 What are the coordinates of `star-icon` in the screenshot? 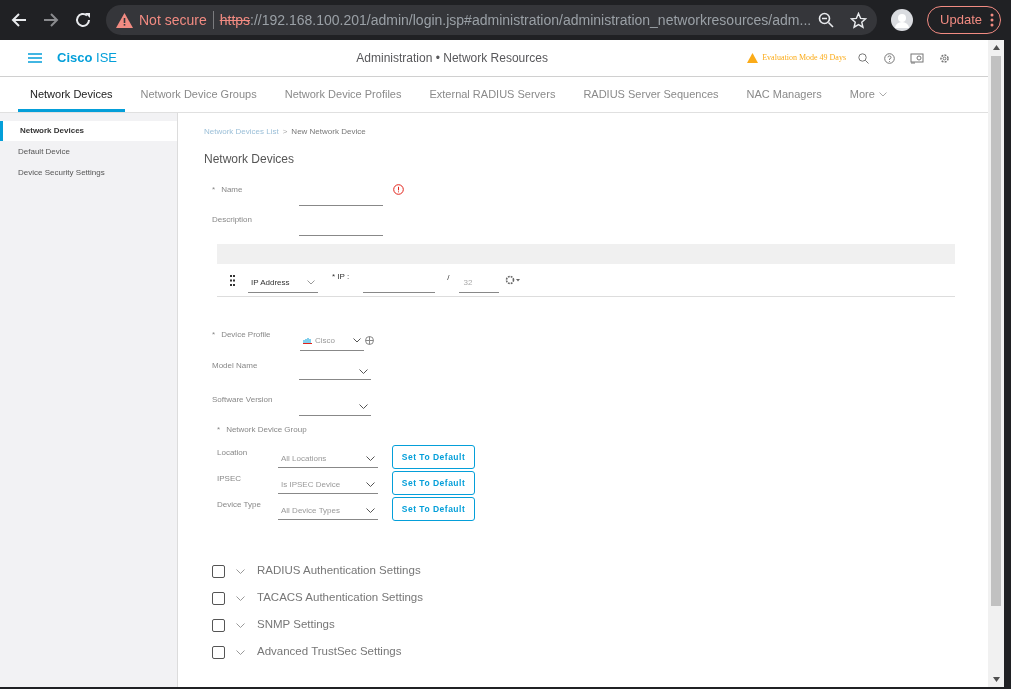 It's located at (859, 20).